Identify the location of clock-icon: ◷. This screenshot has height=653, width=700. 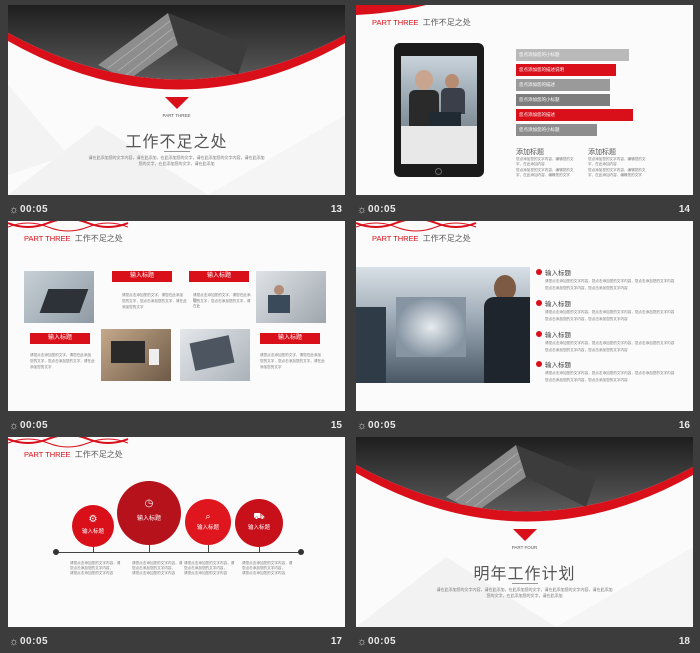
(149, 503).